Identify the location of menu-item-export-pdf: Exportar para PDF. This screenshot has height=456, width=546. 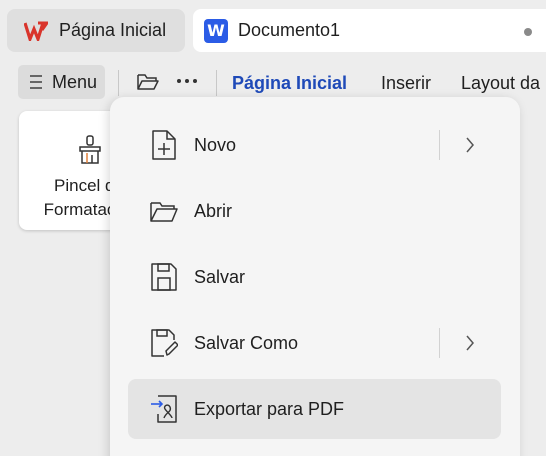
(314, 409).